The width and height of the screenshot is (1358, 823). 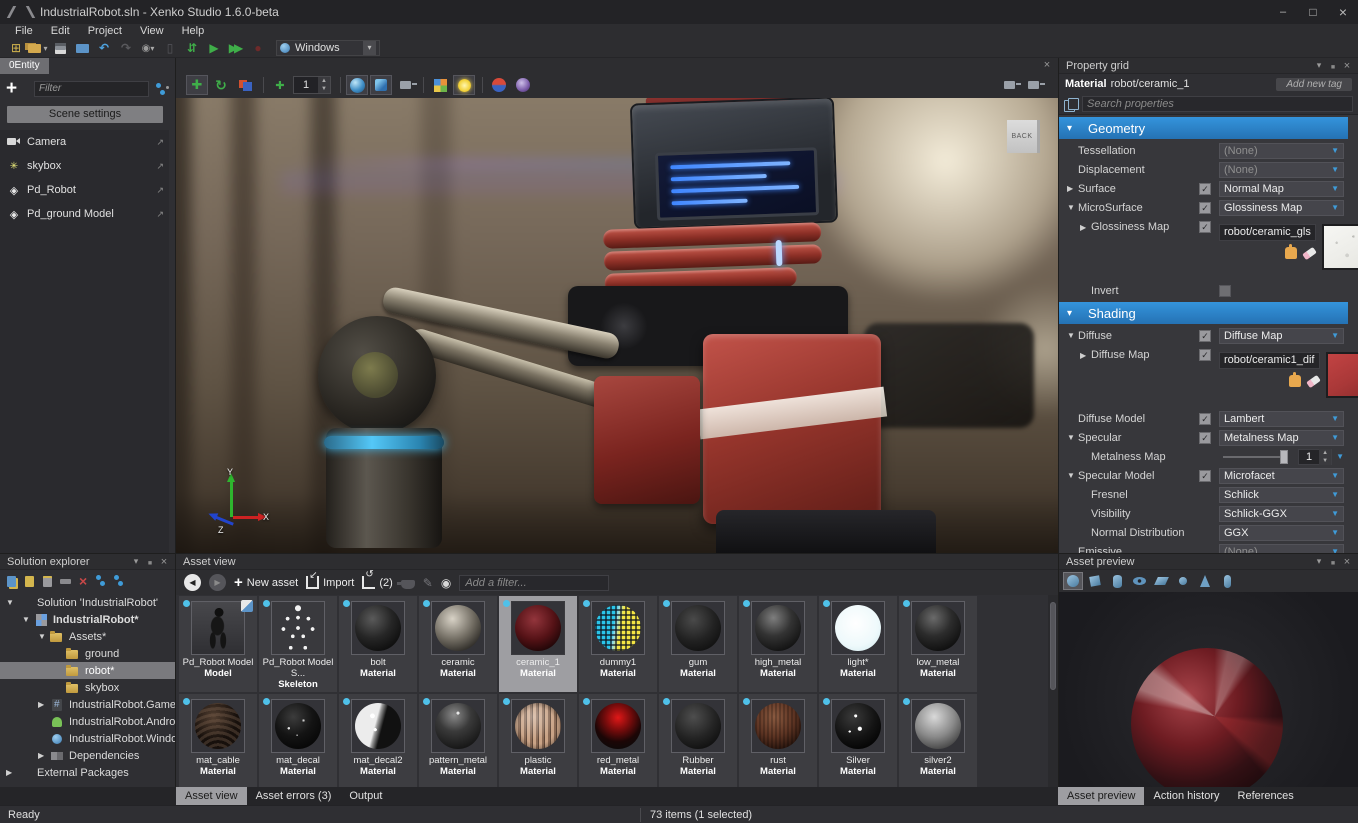 What do you see at coordinates (105, 31) in the screenshot?
I see `menu-item: Project` at bounding box center [105, 31].